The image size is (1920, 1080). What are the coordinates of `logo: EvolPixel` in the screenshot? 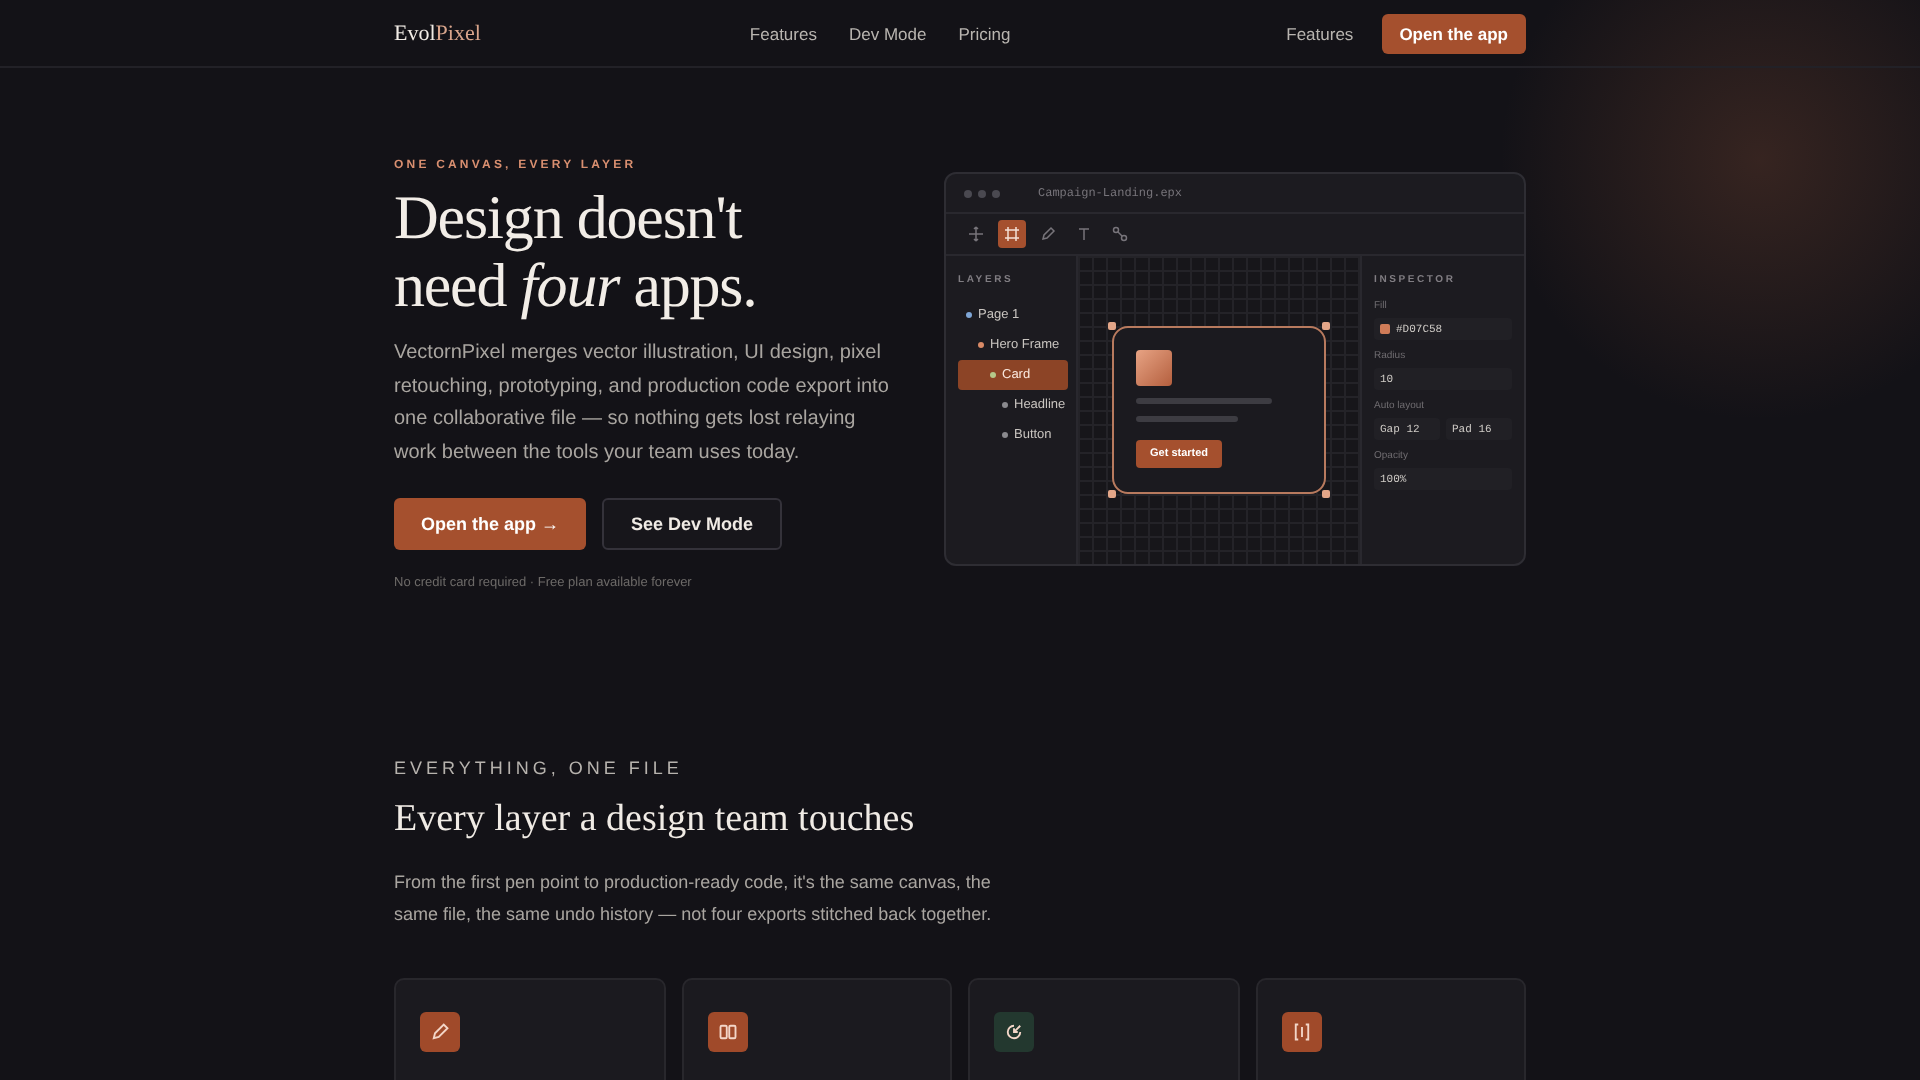 It's located at (544, 33).